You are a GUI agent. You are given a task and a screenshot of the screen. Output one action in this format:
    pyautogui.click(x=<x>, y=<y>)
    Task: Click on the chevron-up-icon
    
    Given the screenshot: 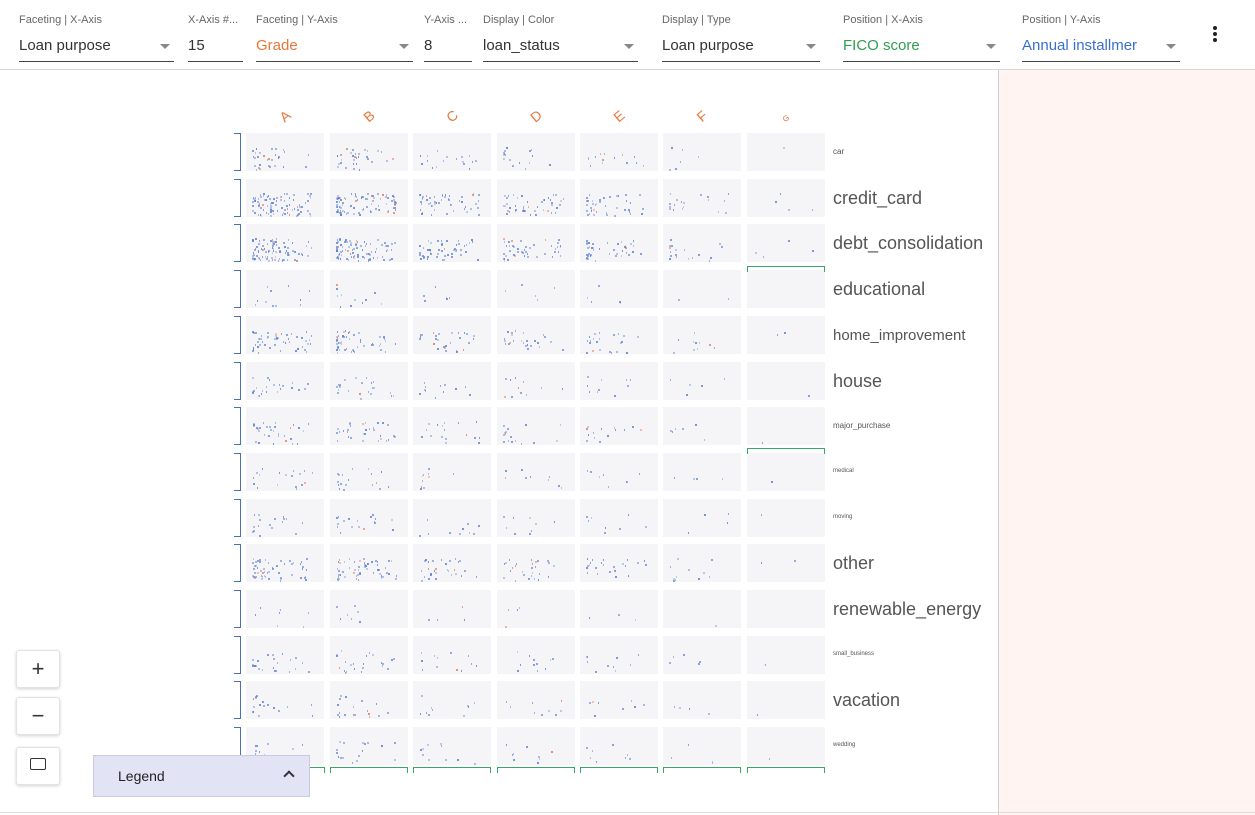 What is the action you would take?
    pyautogui.click(x=289, y=776)
    